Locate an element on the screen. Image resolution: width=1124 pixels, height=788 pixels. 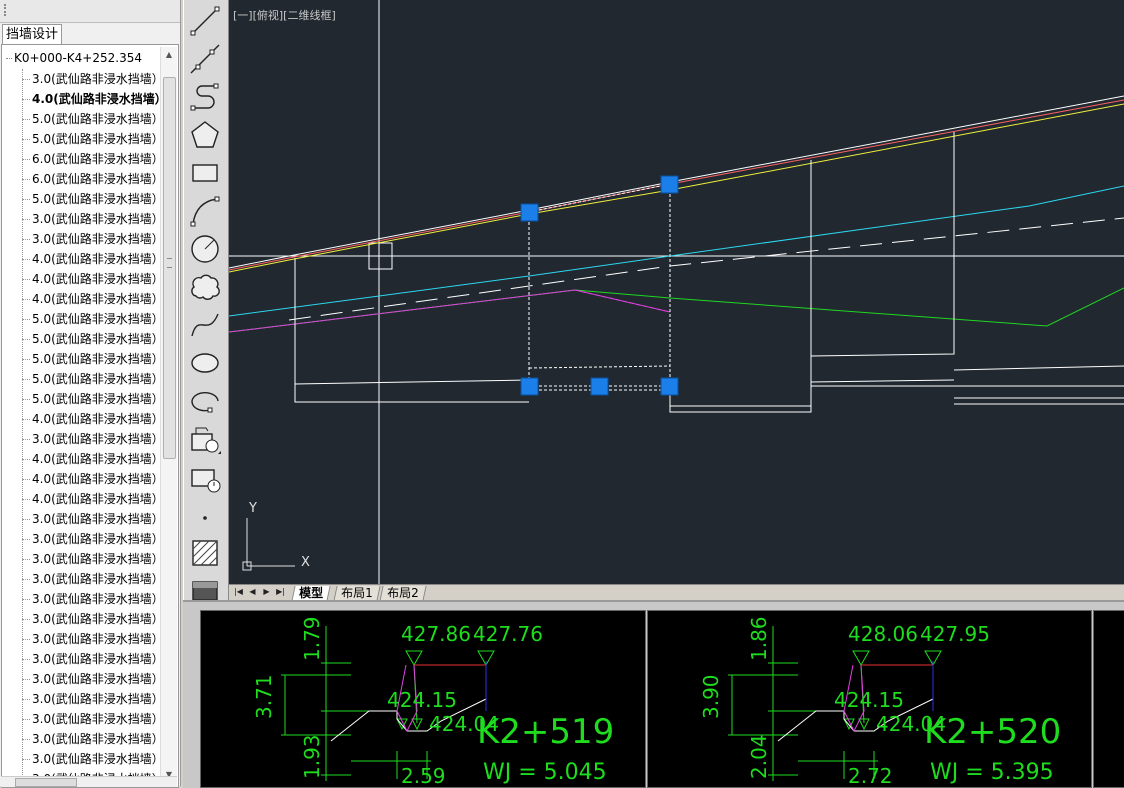
ellipse-arc-icon is located at coordinates (205, 401).